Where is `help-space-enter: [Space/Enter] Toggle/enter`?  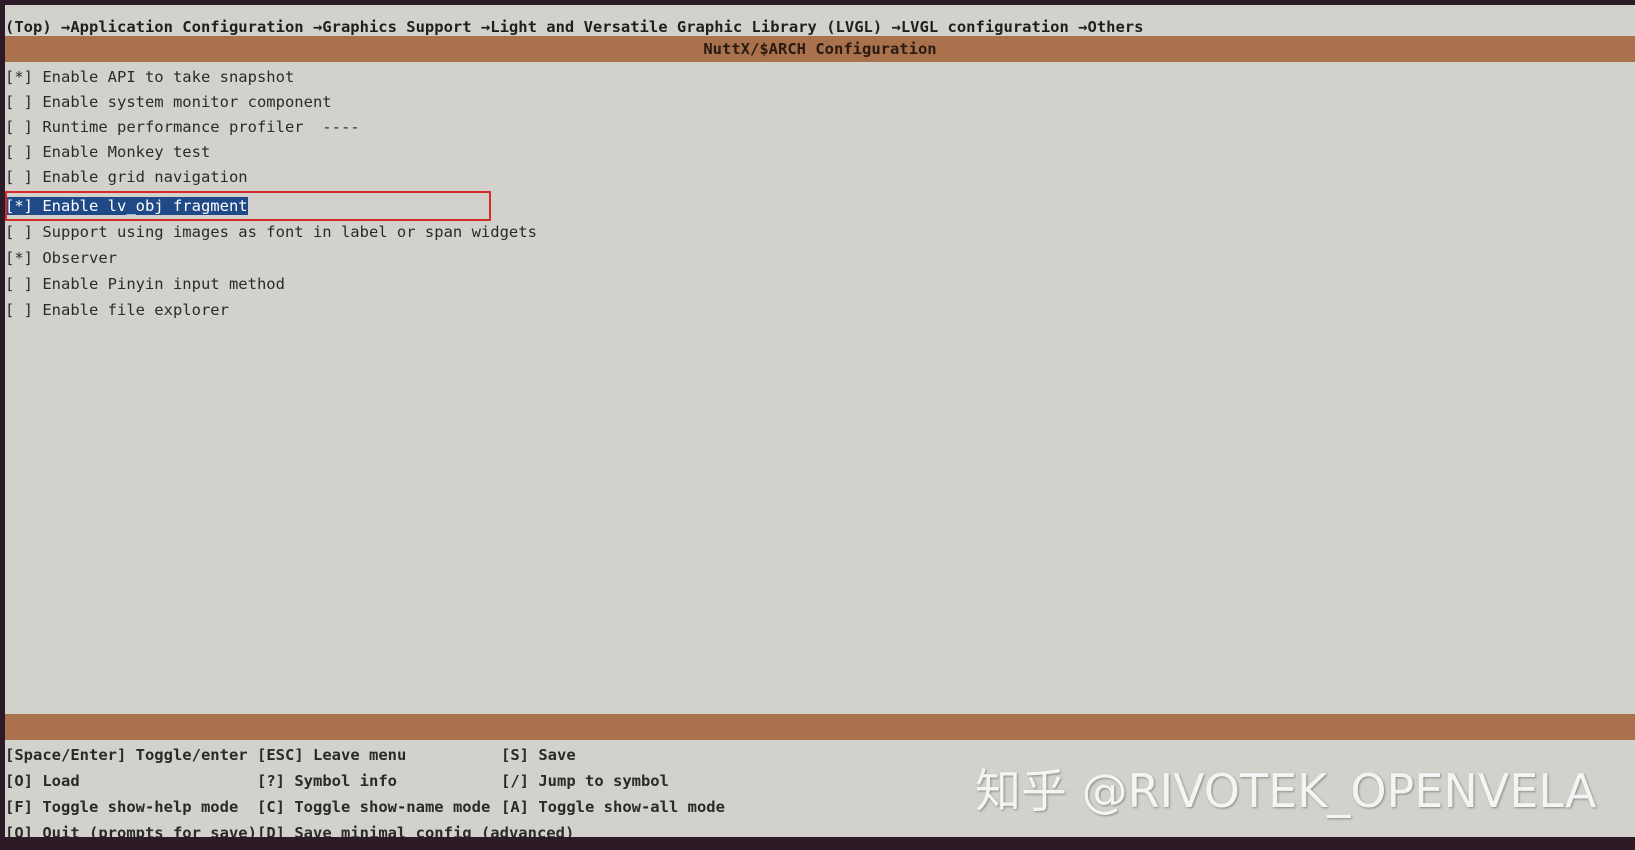
help-space-enter: [Space/Enter] Toggle/enter is located at coordinates (126, 755).